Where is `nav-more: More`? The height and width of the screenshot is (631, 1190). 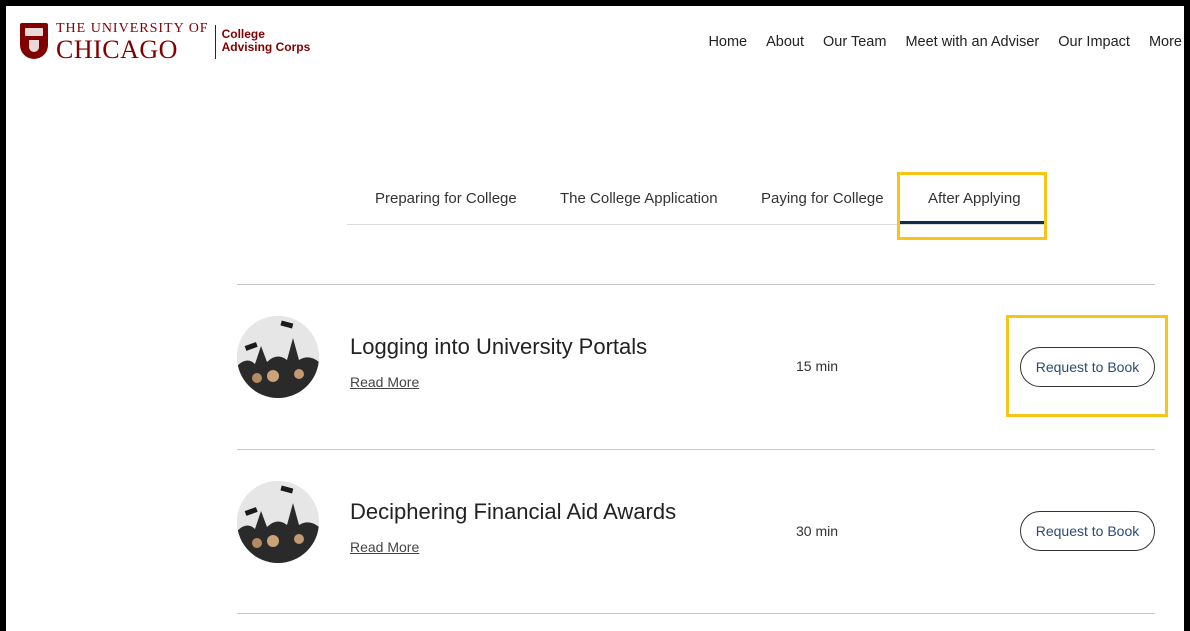
nav-more: More is located at coordinates (1165, 42).